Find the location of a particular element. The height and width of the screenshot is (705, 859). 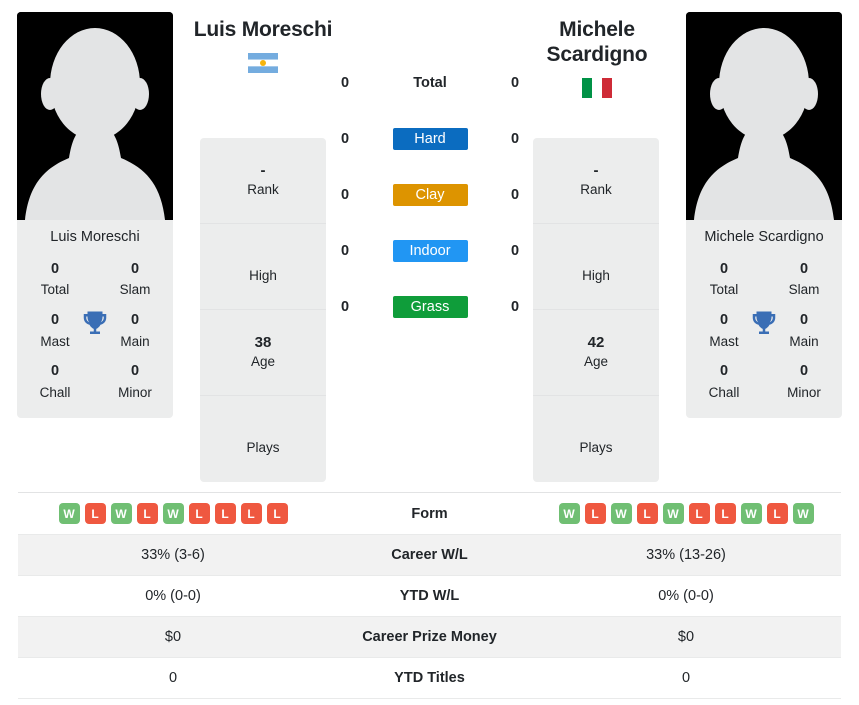

table-row-ytd-titles: 0 YTD Titles 0 is located at coordinates (429, 678).